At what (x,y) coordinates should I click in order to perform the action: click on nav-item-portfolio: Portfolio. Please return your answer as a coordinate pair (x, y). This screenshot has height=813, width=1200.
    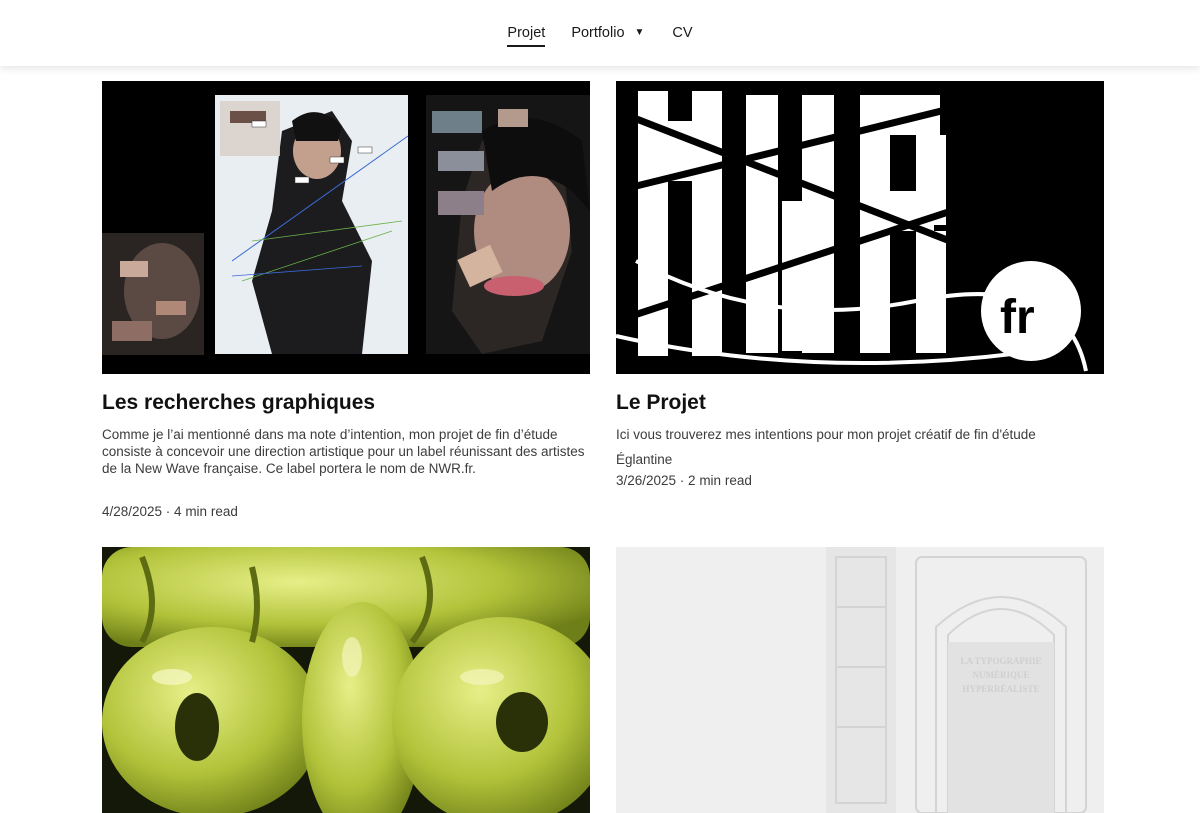
    Looking at the image, I should click on (597, 33).